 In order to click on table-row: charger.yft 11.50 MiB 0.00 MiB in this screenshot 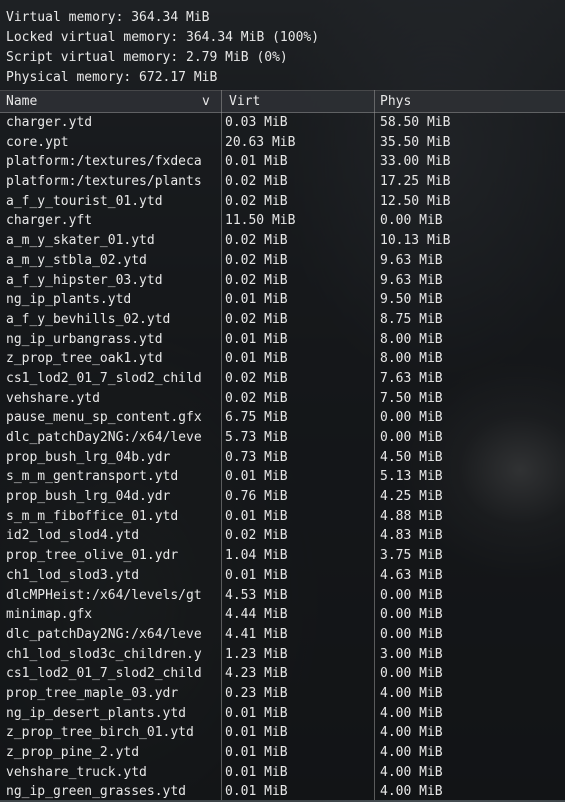, I will do `click(282, 221)`.